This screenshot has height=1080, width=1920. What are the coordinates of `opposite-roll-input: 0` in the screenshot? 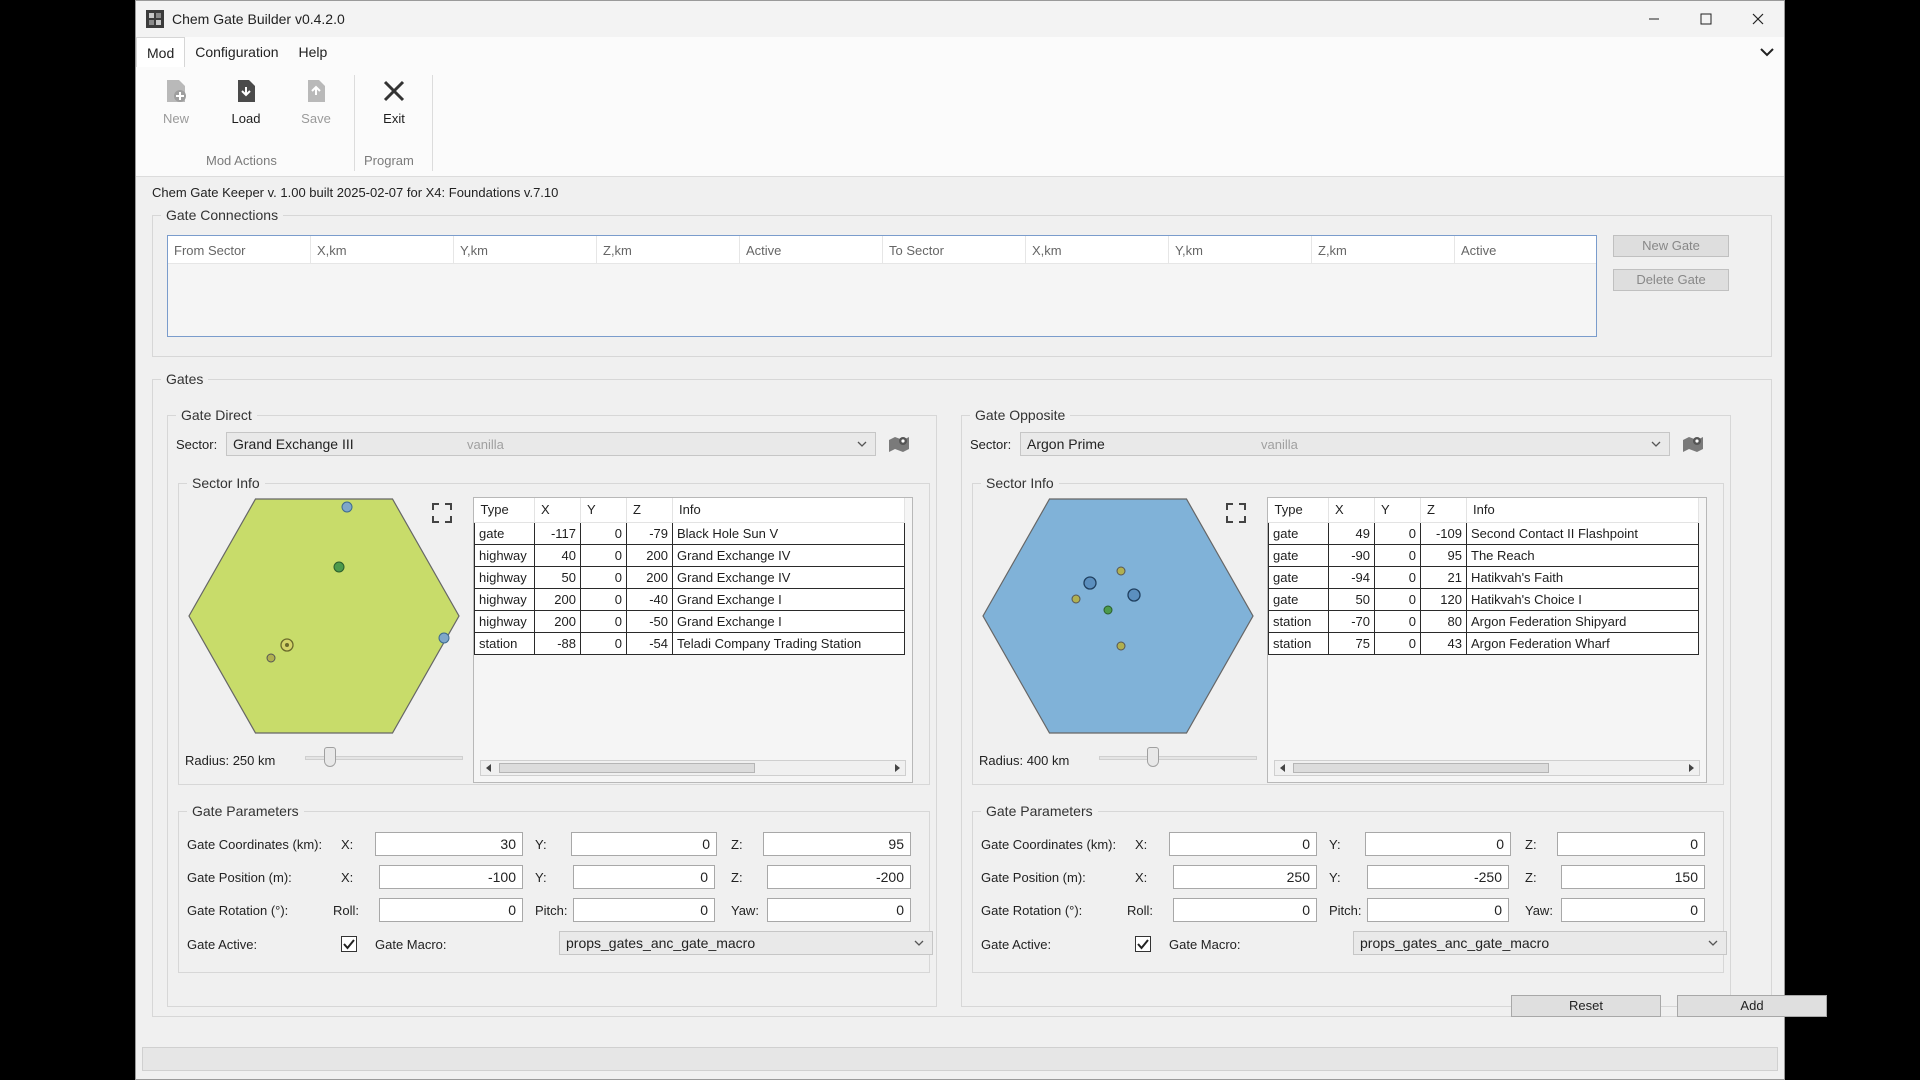 It's located at (1245, 910).